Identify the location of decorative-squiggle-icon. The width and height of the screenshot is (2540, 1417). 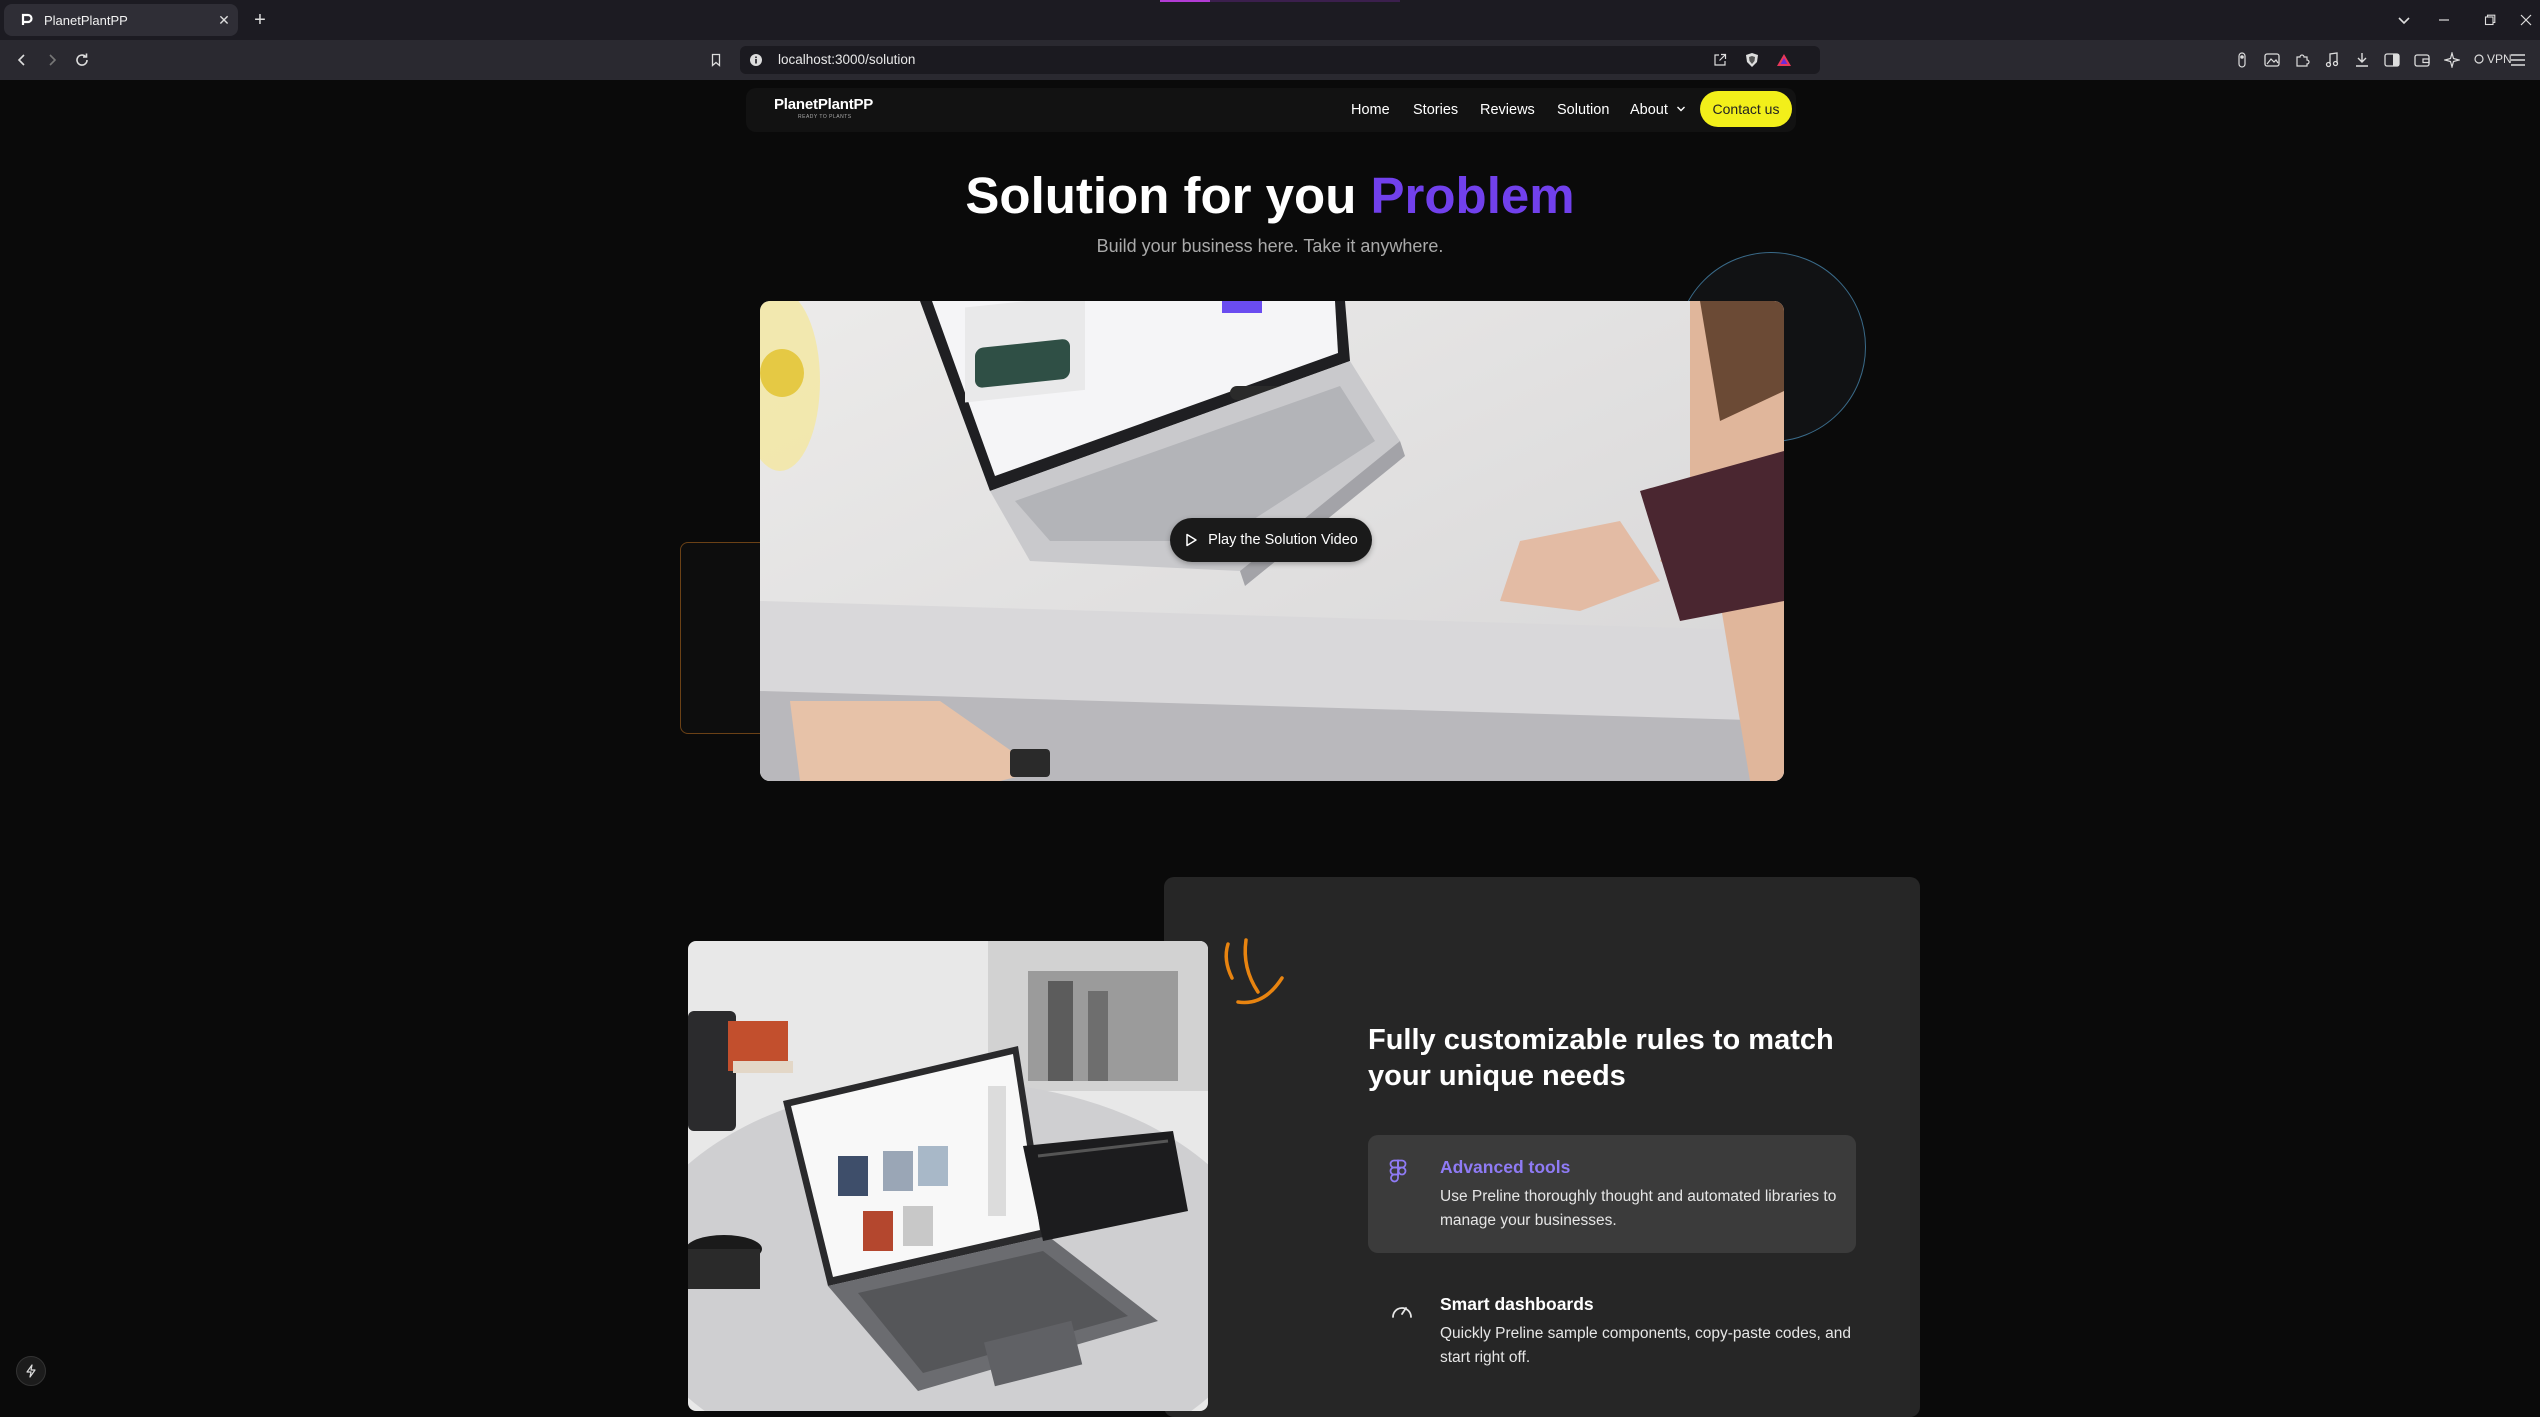
(1255, 976).